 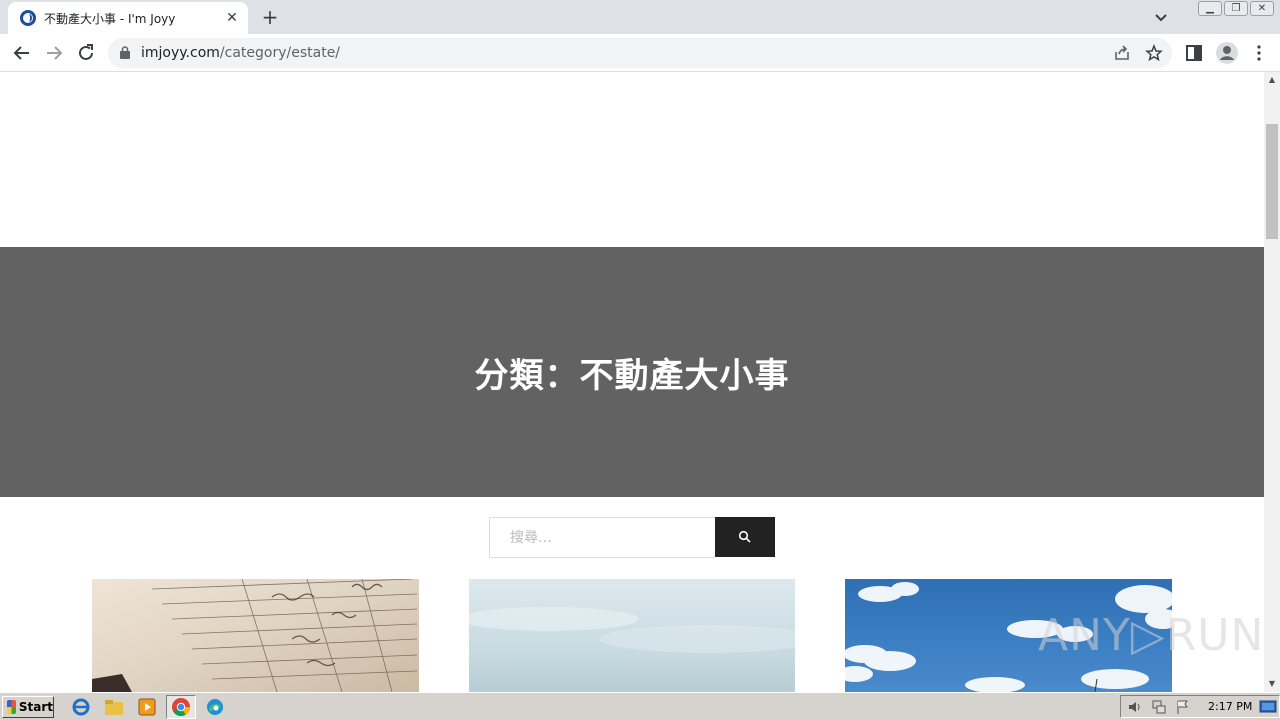 What do you see at coordinates (54, 53) in the screenshot?
I see `forward-arrow-icon` at bounding box center [54, 53].